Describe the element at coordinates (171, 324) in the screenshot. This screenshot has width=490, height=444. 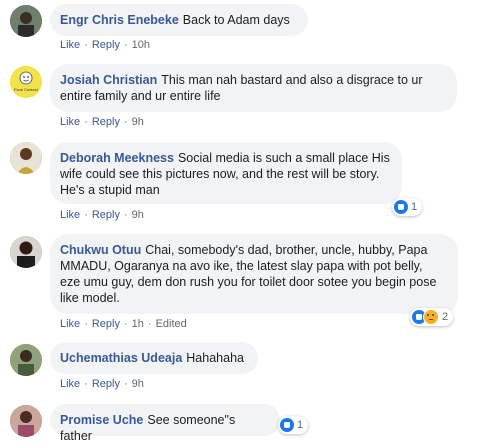
I see `edited-label: Edited` at that location.